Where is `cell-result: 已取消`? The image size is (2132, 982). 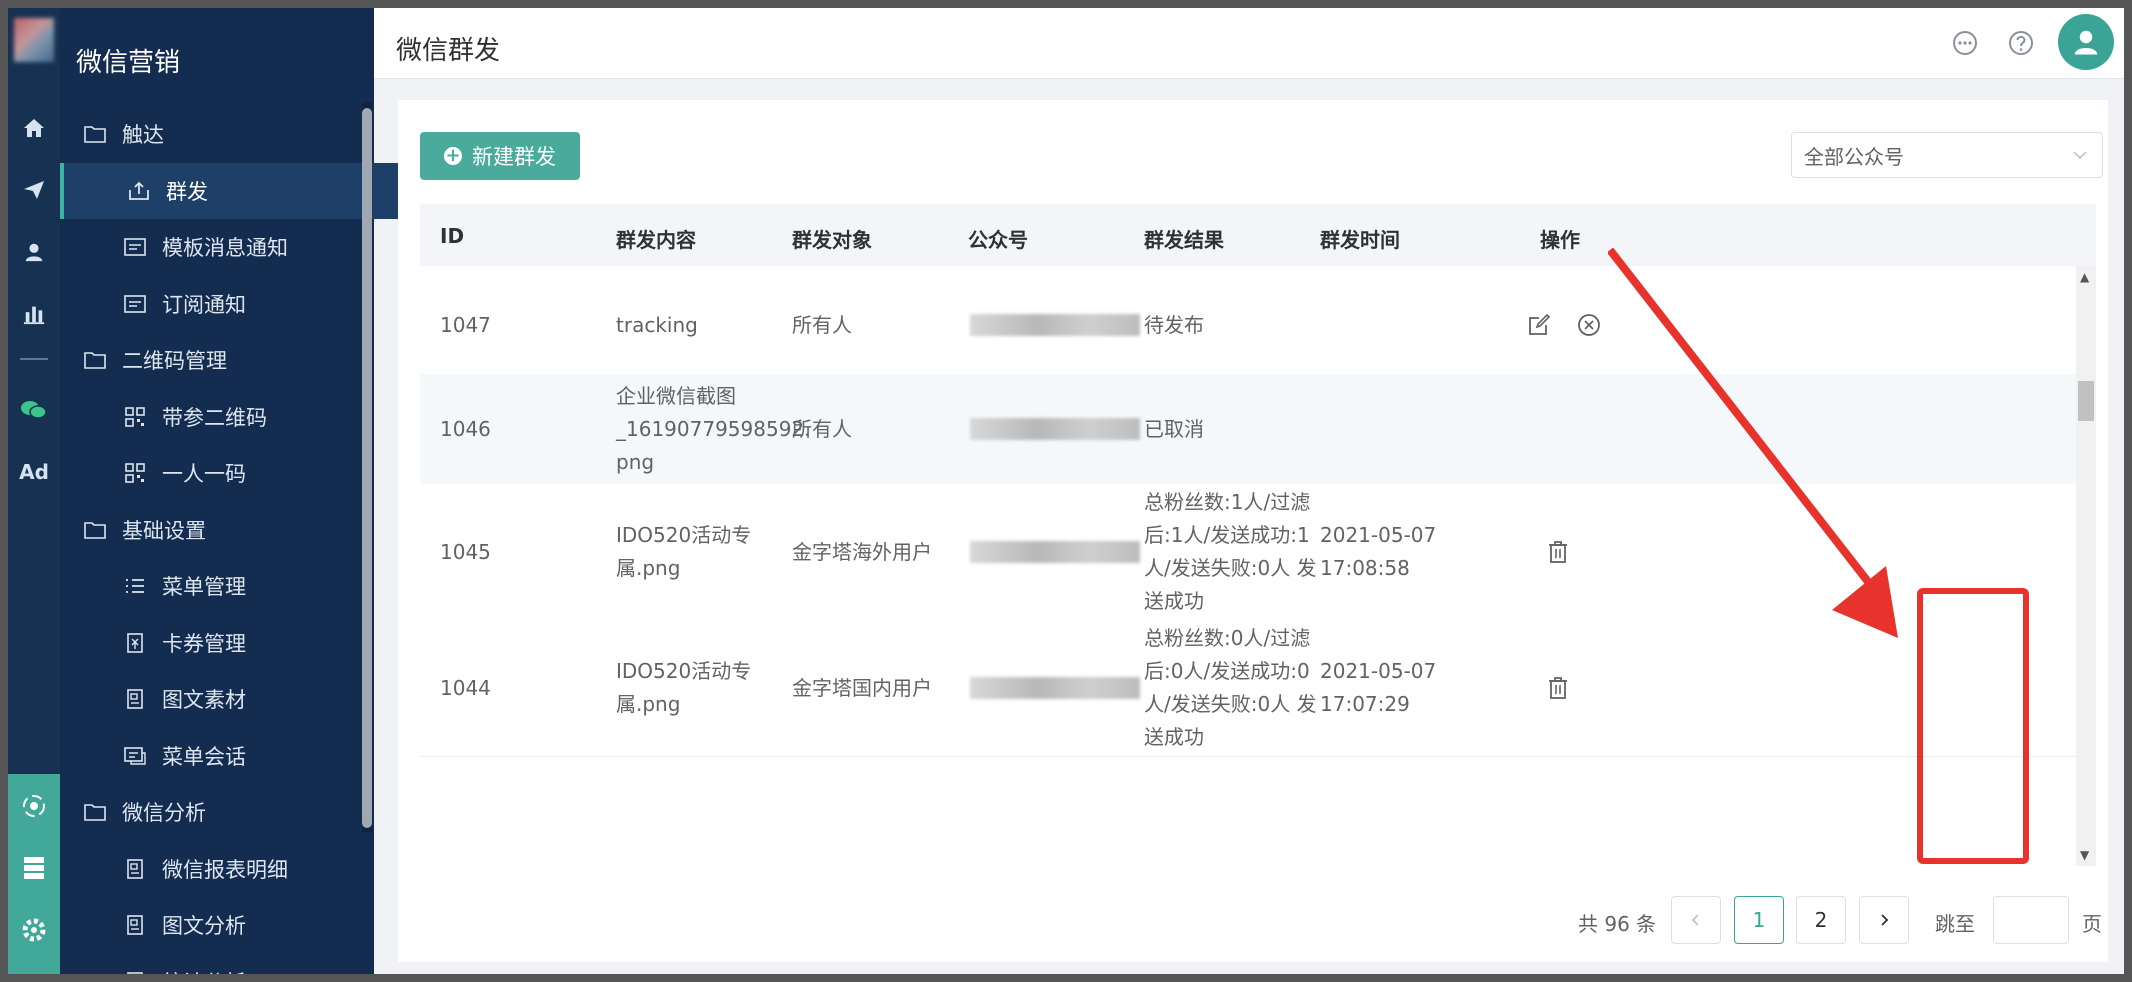 cell-result: 已取消 is located at coordinates (1232, 429).